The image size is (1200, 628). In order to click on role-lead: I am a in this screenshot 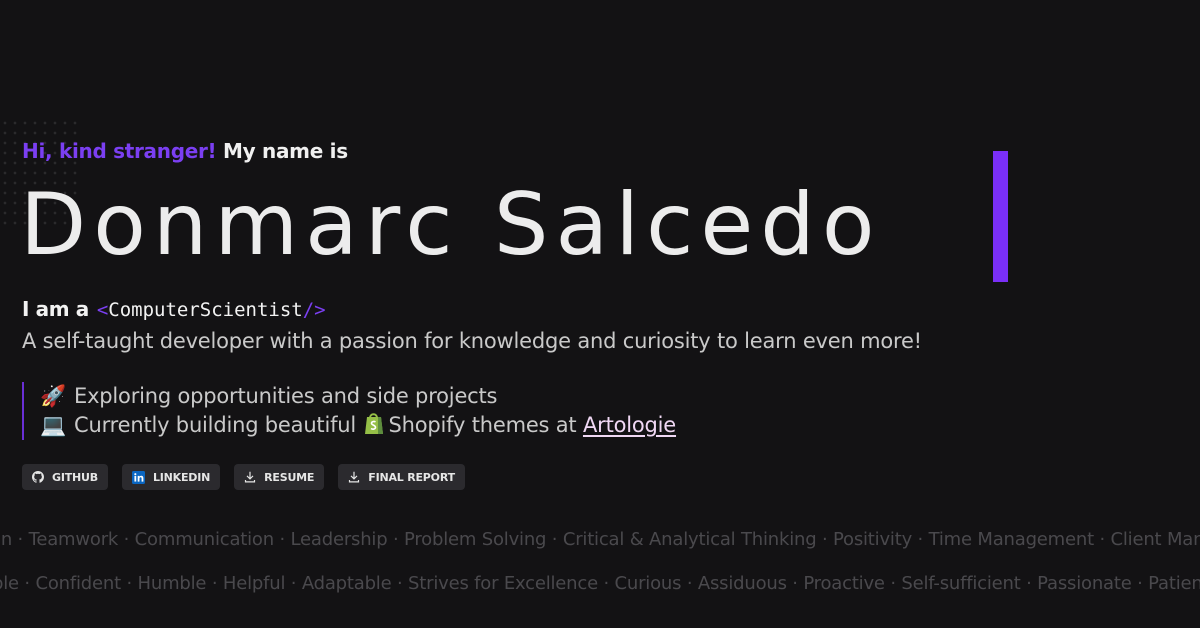, I will do `click(55, 309)`.